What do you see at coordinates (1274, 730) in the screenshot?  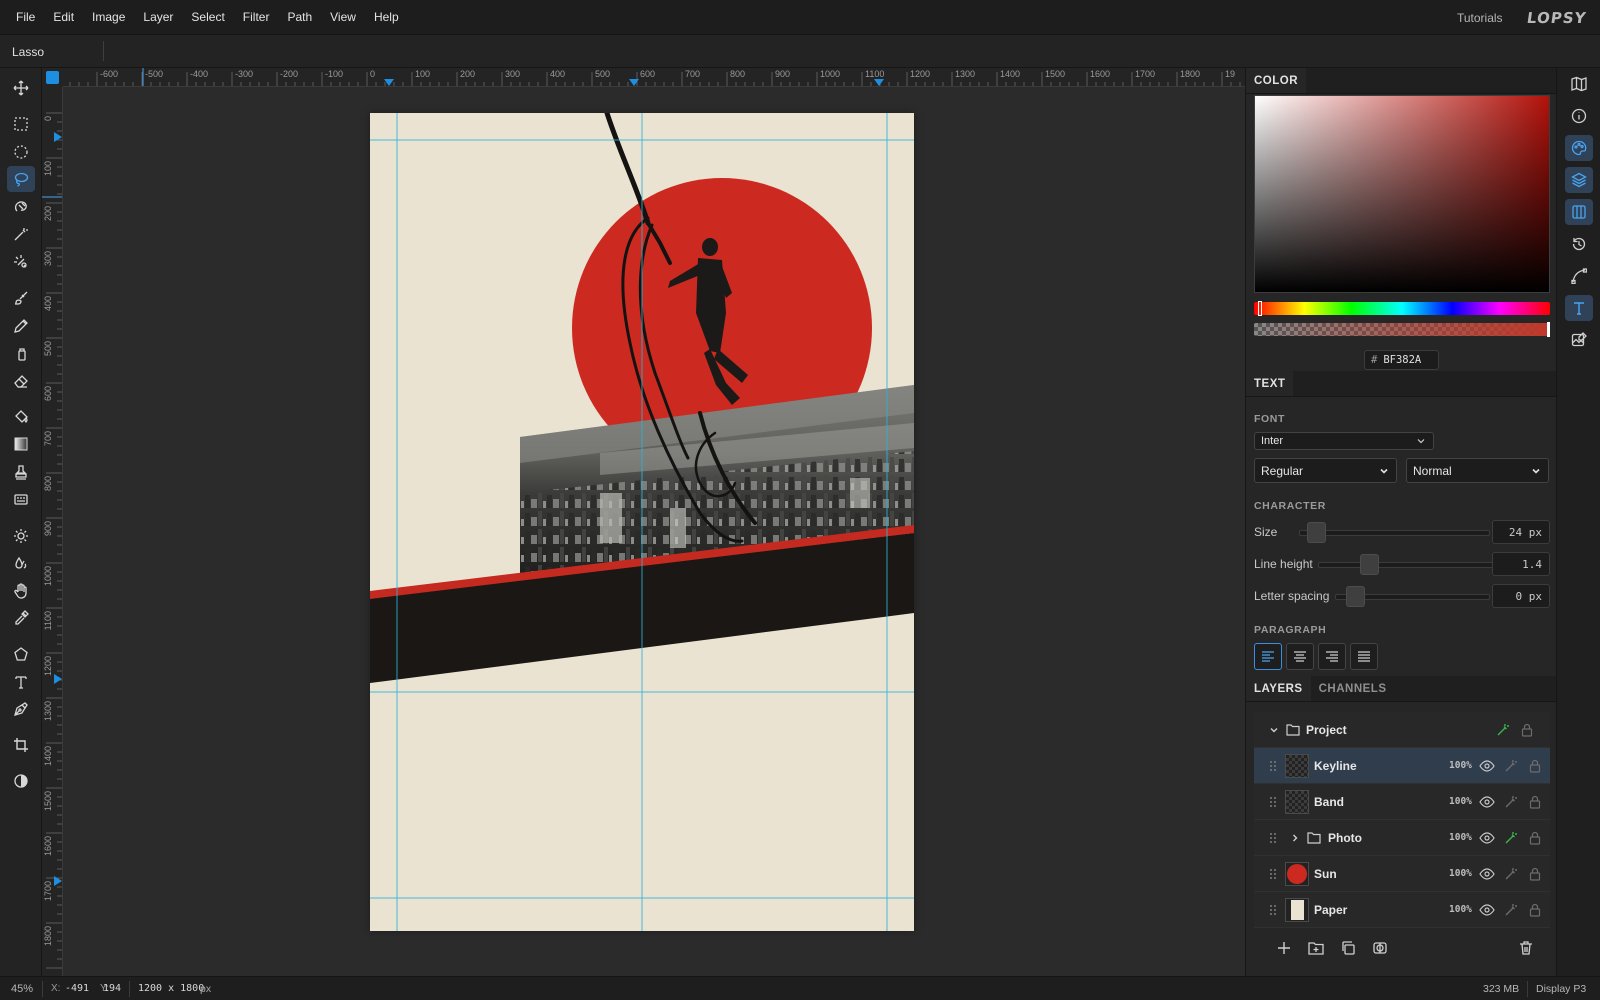 I see `chevron-down-icon` at bounding box center [1274, 730].